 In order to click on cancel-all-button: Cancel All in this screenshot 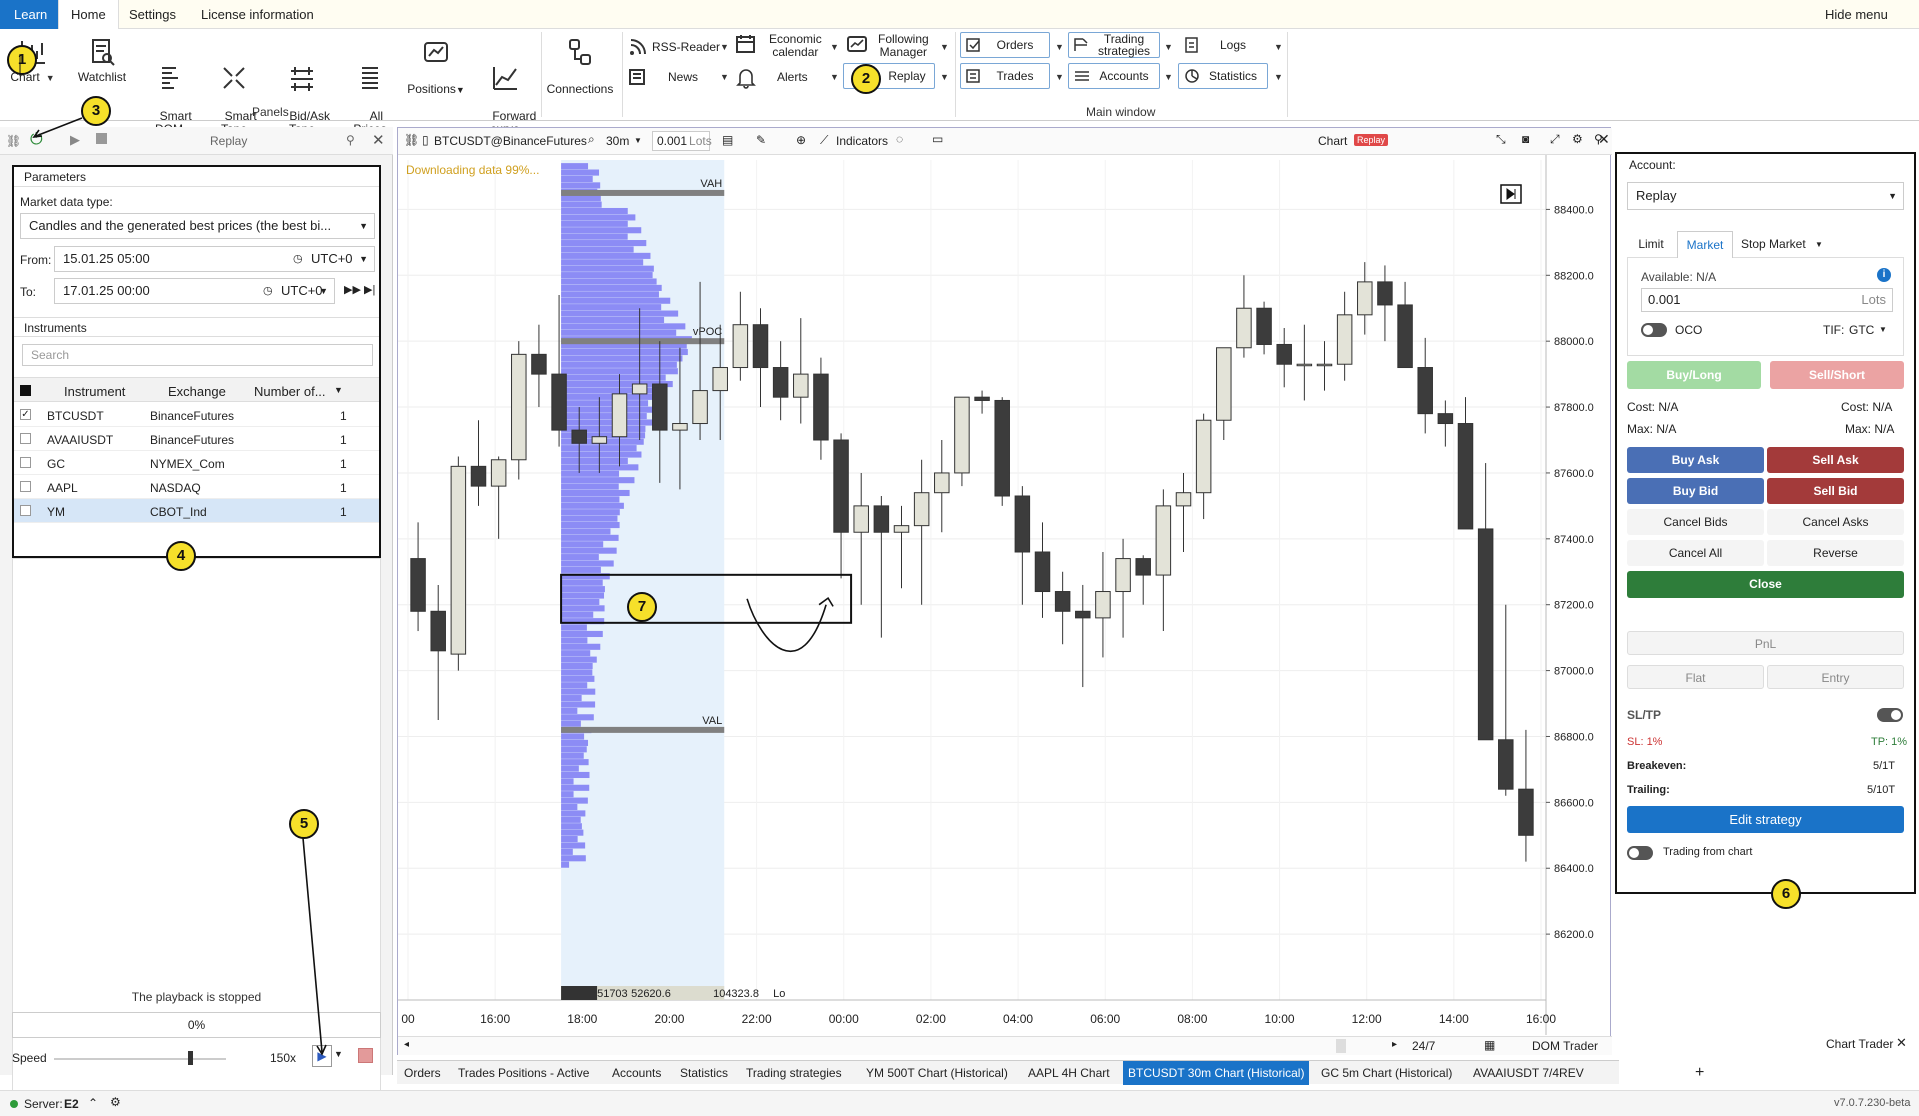, I will do `click(1695, 553)`.